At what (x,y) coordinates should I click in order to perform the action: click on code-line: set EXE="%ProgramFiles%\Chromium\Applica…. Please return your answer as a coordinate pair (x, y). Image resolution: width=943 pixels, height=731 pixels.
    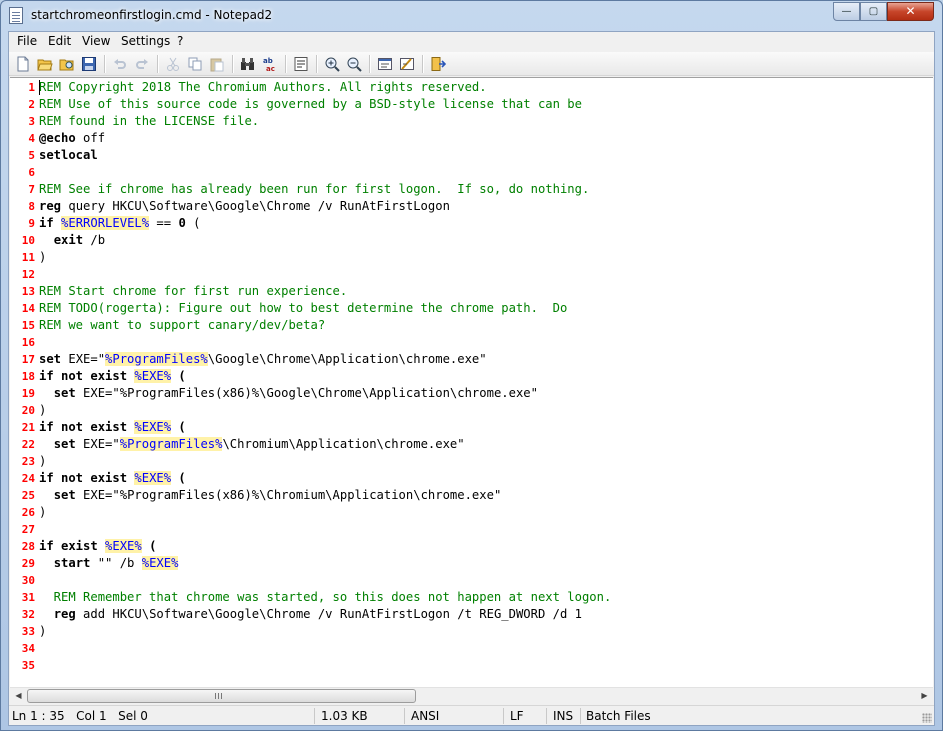
    Looking at the image, I should click on (252, 444).